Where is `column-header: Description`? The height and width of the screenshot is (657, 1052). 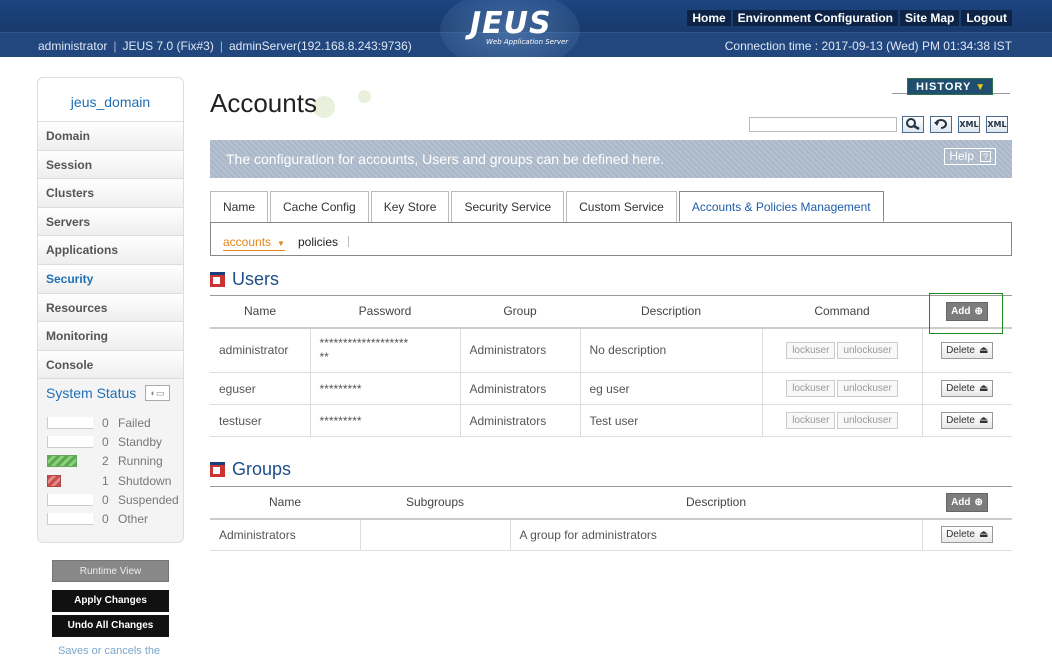
column-header: Description is located at coordinates (671, 312).